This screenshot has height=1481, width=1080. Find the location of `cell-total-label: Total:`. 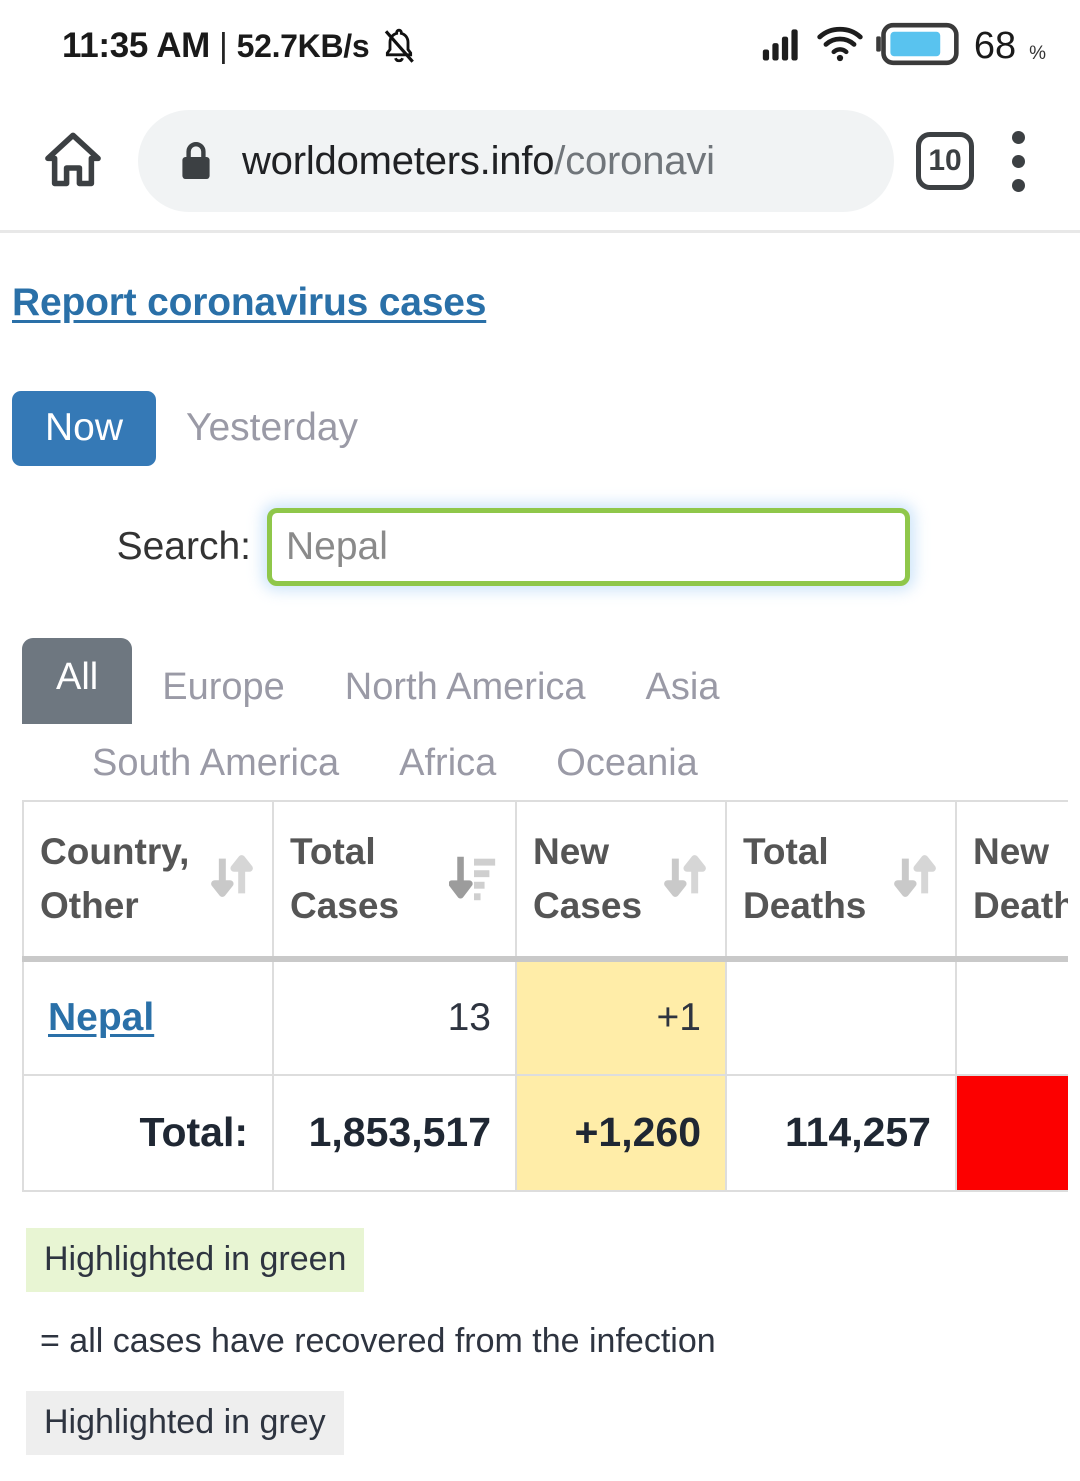

cell-total-label: Total: is located at coordinates (148, 1132).